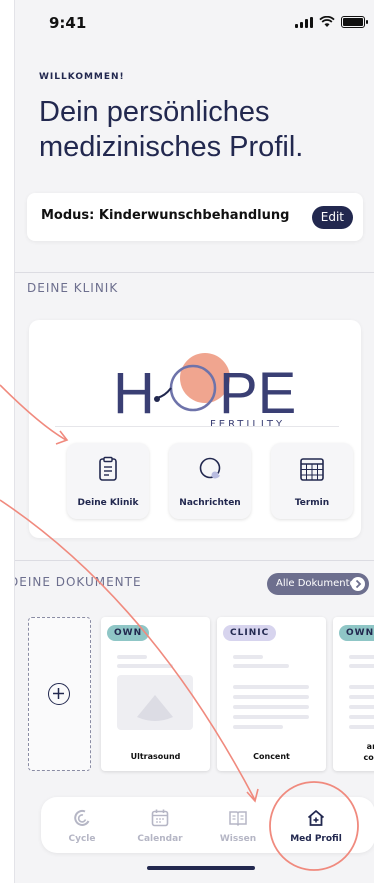 The image size is (374, 883). I want to click on nav-item-wissen: Wissen, so click(238, 825).